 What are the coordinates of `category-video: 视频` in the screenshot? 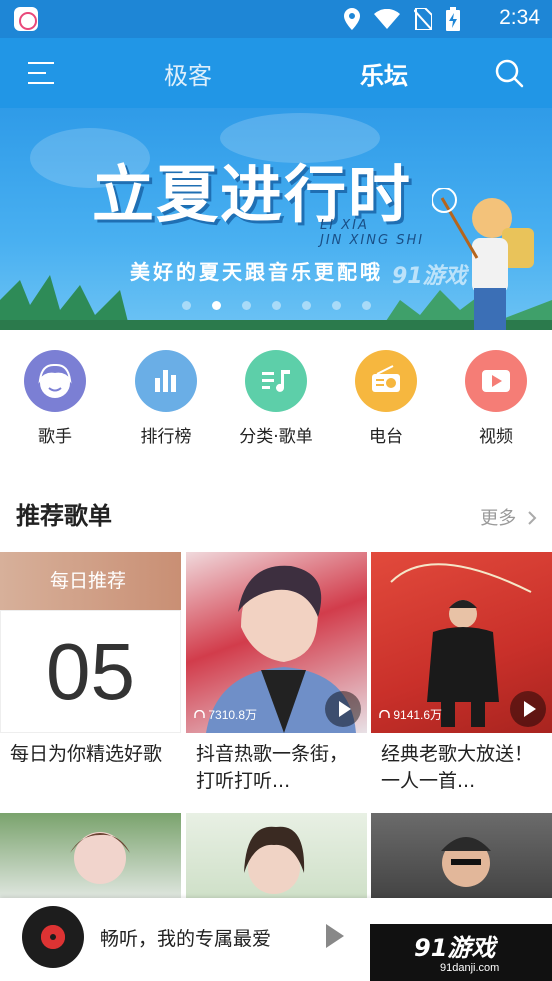 It's located at (496, 398).